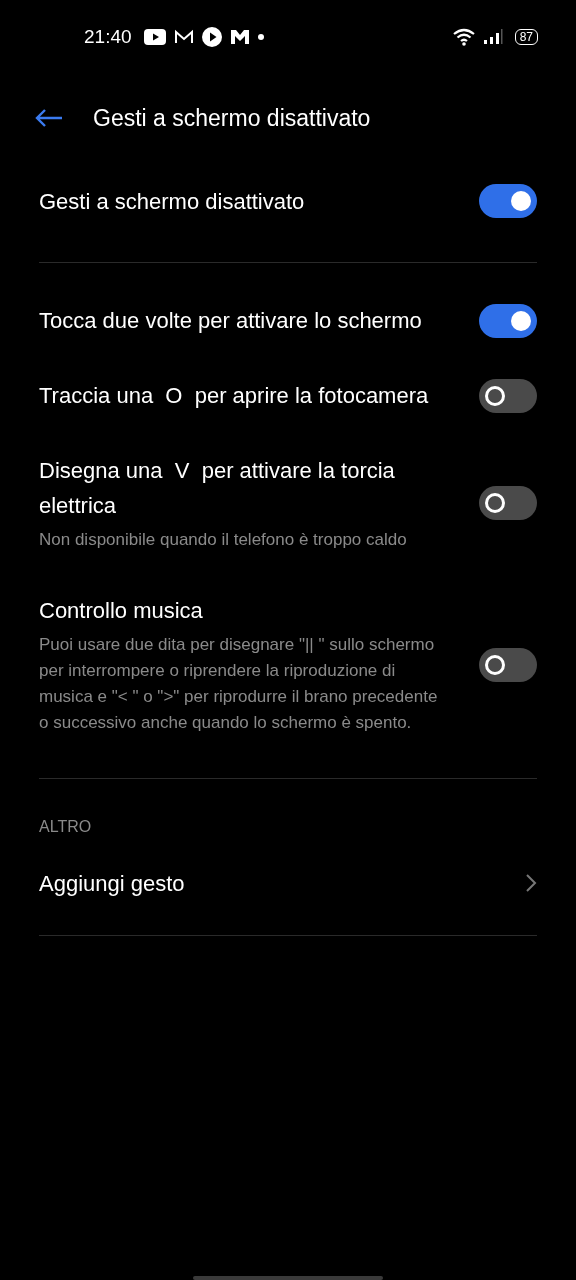  I want to click on list-item: Aggiungi gesto, so click(288, 883).